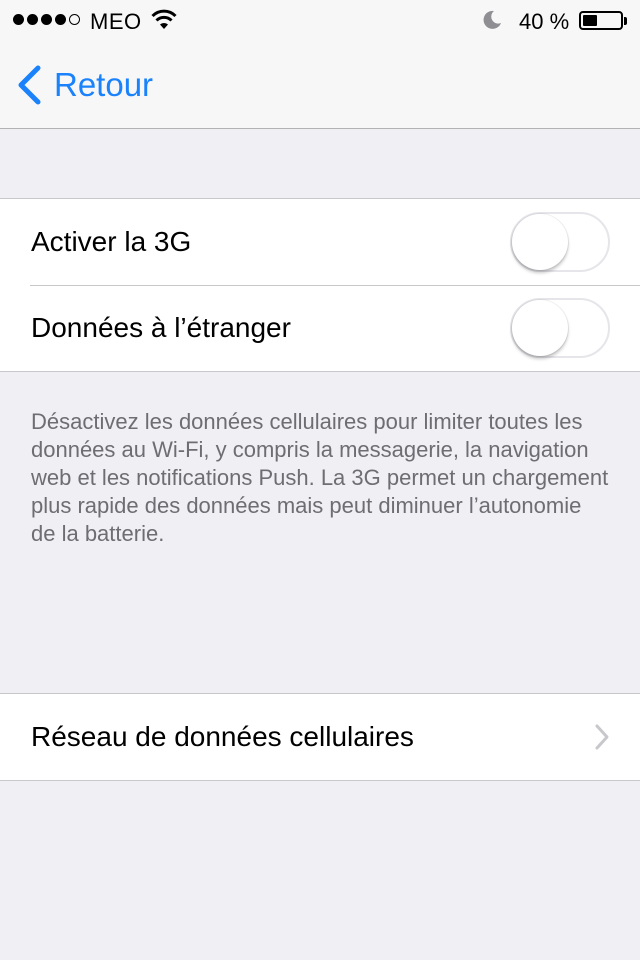  Describe the element at coordinates (104, 84) in the screenshot. I see `back-button-label: Retour` at that location.